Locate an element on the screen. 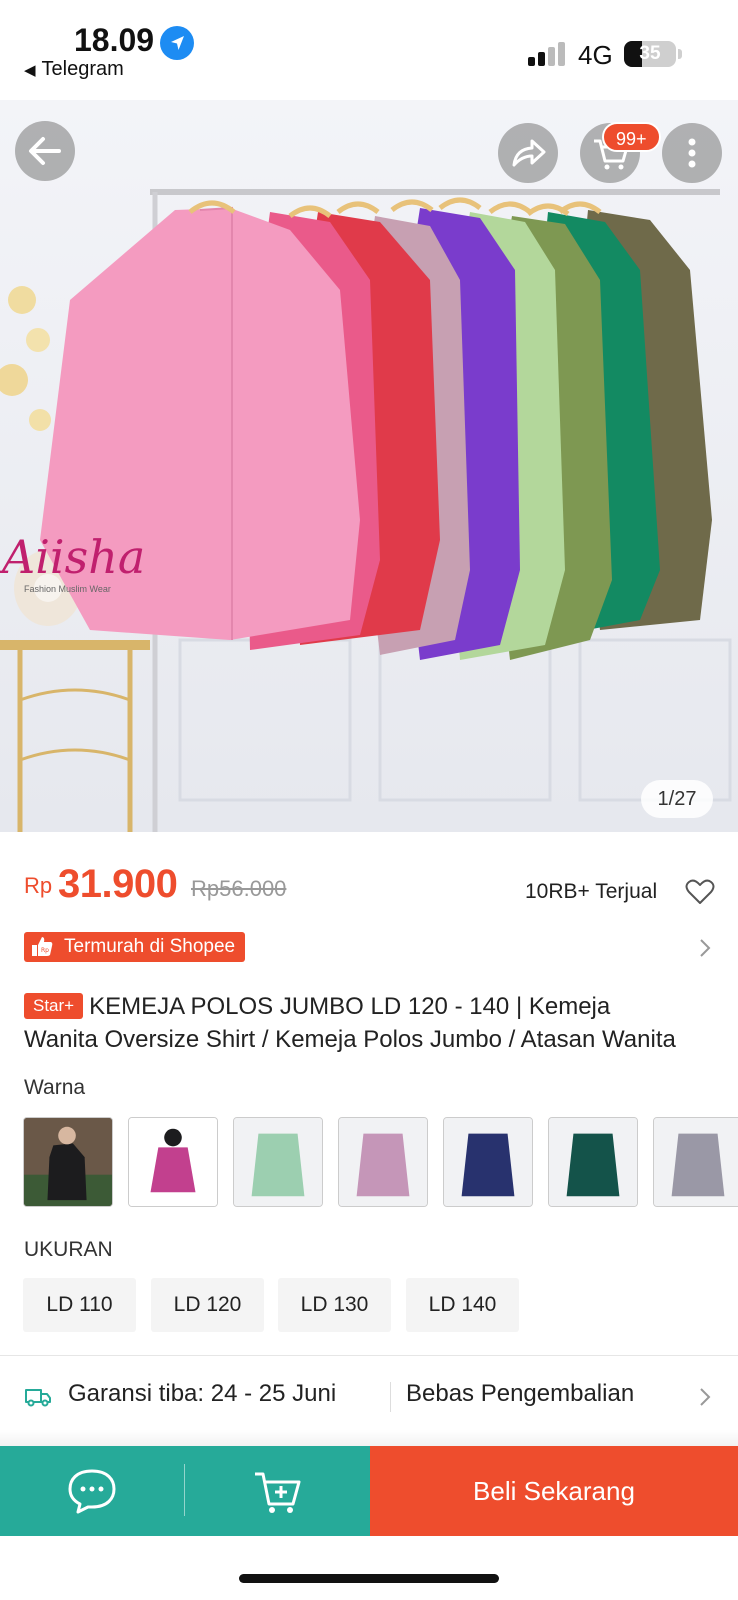  battery-icon: 35 is located at coordinates (650, 54).